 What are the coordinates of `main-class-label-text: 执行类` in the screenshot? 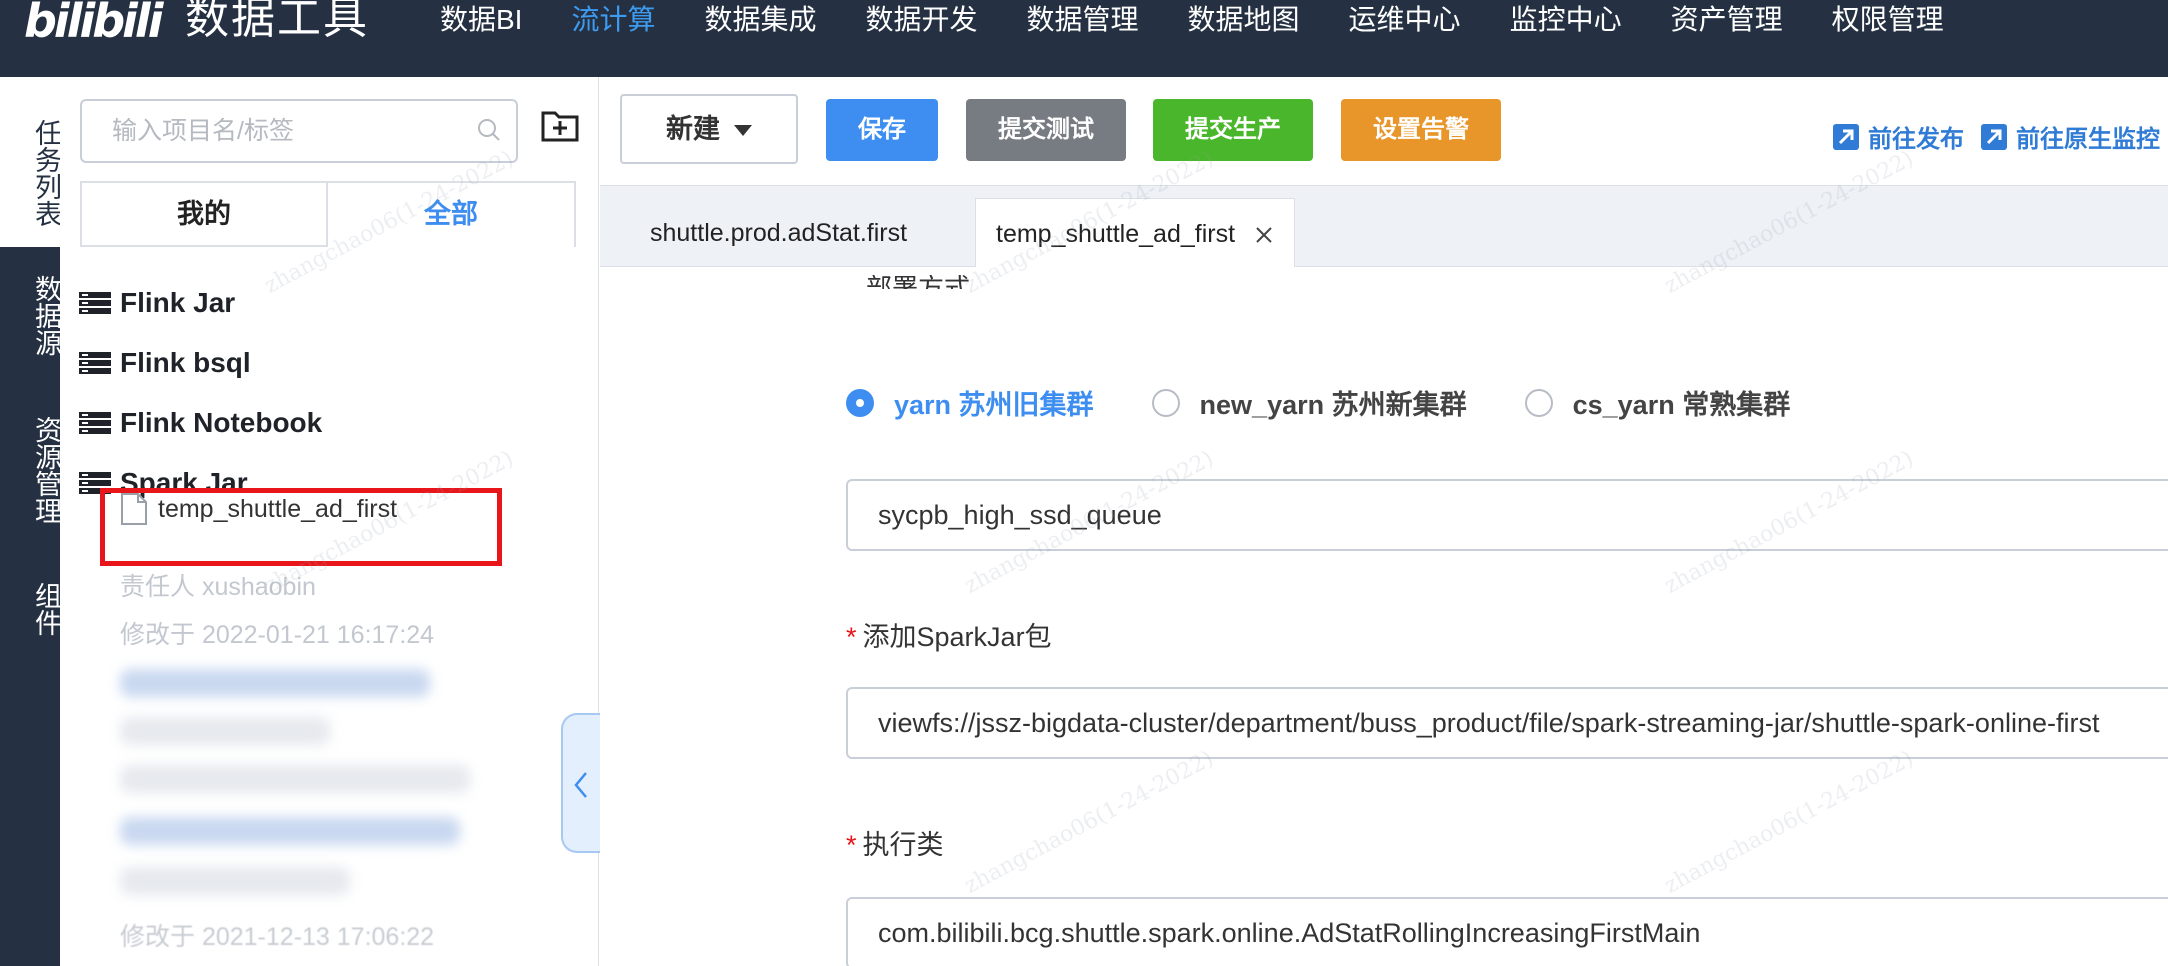 It's located at (903, 845).